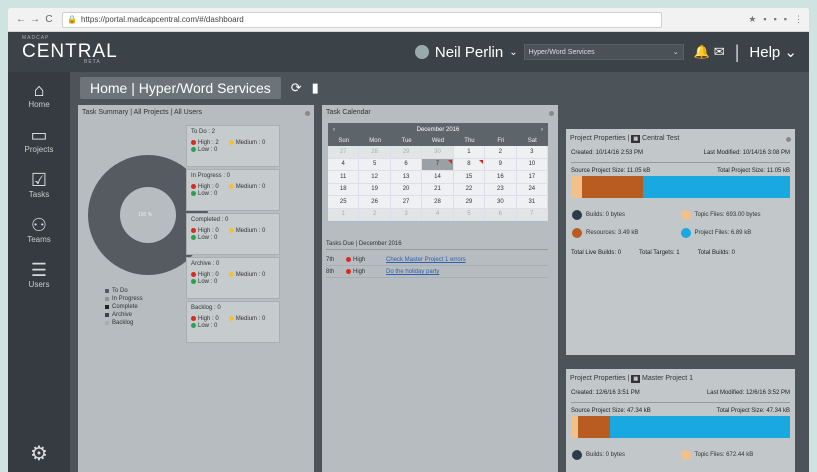 The width and height of the screenshot is (817, 472). What do you see at coordinates (39, 274) in the screenshot?
I see `sidebar-item-users: ☰ Users` at bounding box center [39, 274].